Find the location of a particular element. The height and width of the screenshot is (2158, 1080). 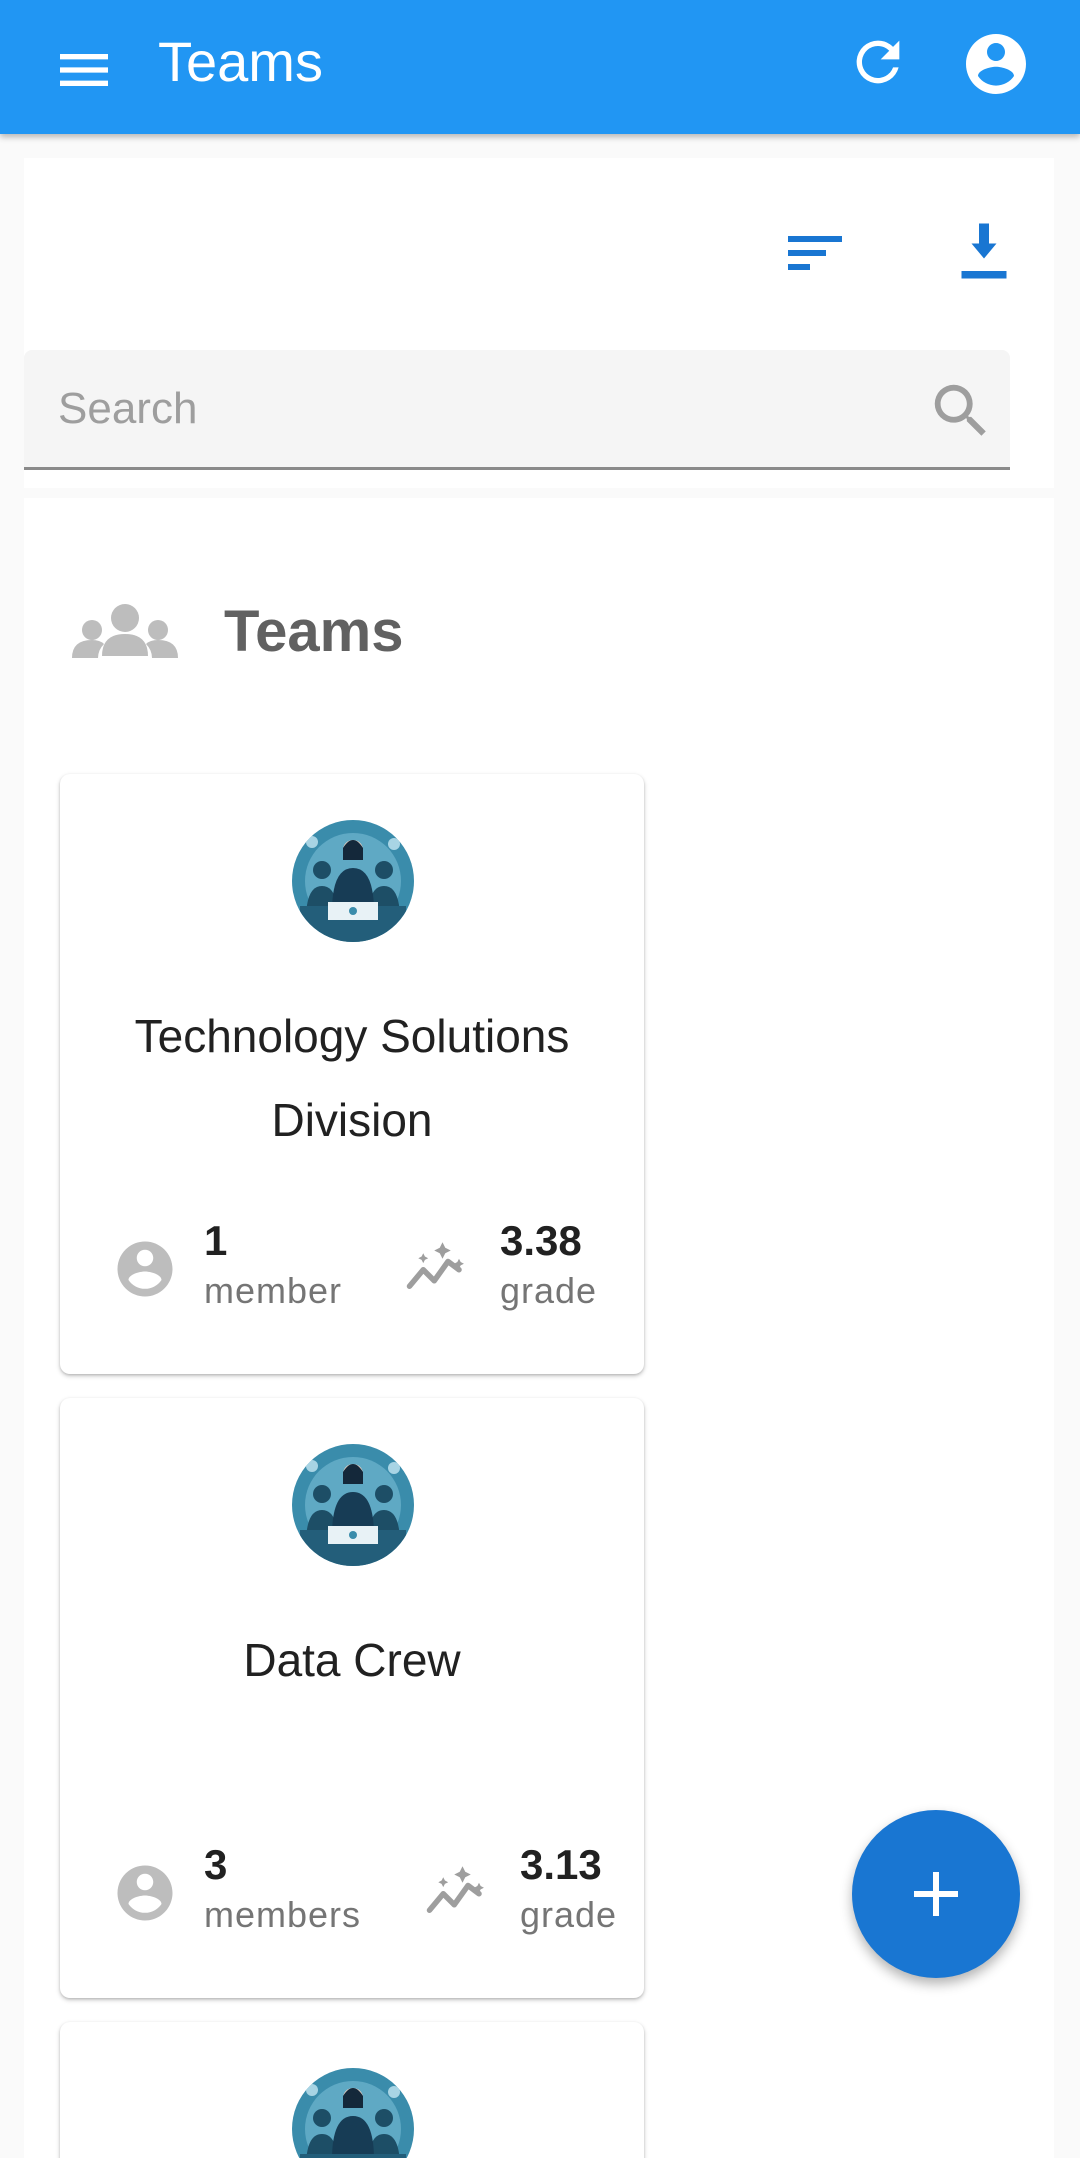

team-card is located at coordinates (352, 2090).